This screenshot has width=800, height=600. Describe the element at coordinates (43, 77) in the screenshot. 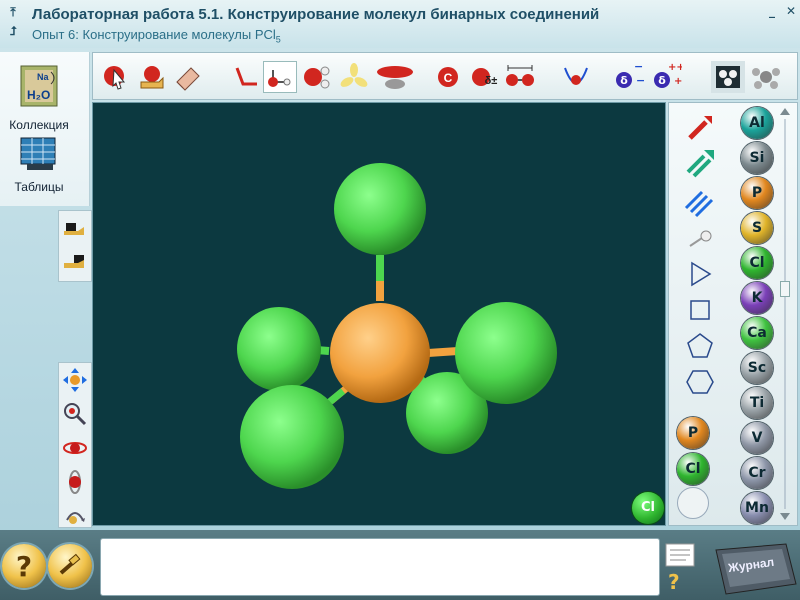

I see `collection-na-text: Na` at that location.